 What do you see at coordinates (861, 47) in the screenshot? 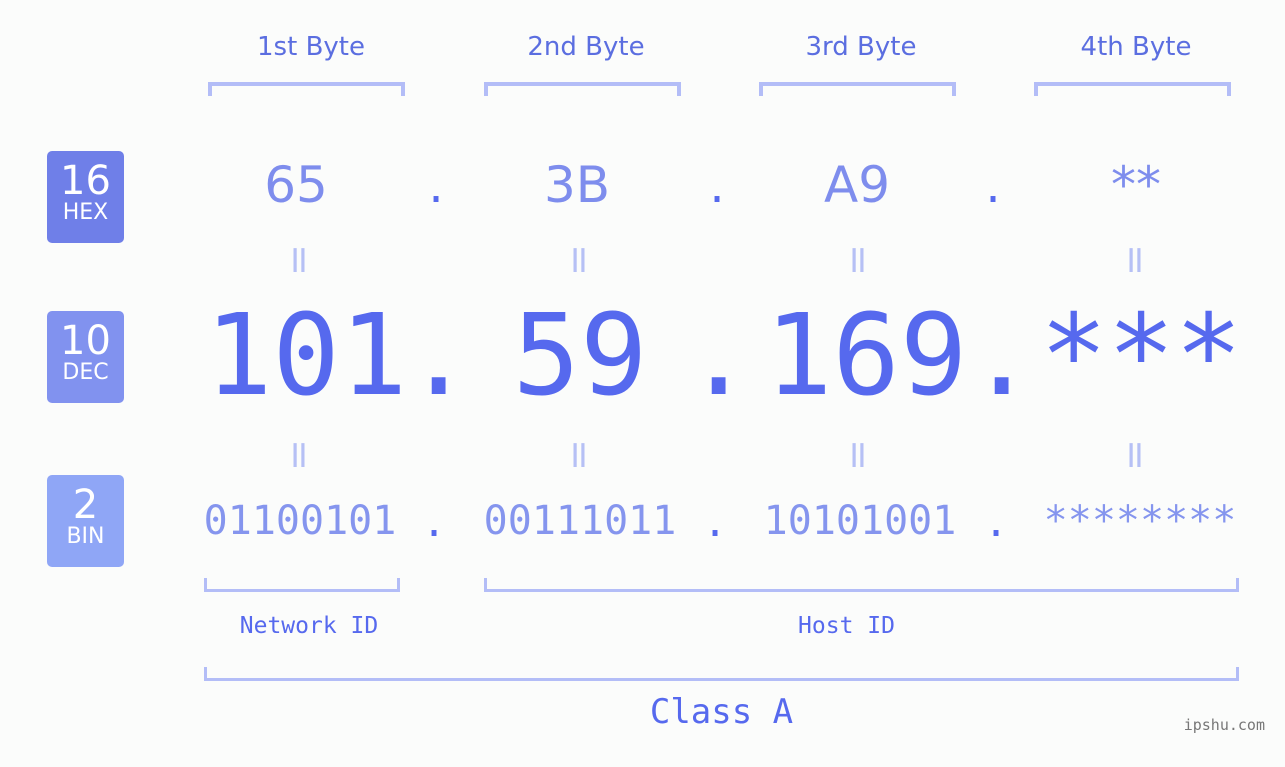
I see `byte-header-3: 3rd Byte` at bounding box center [861, 47].